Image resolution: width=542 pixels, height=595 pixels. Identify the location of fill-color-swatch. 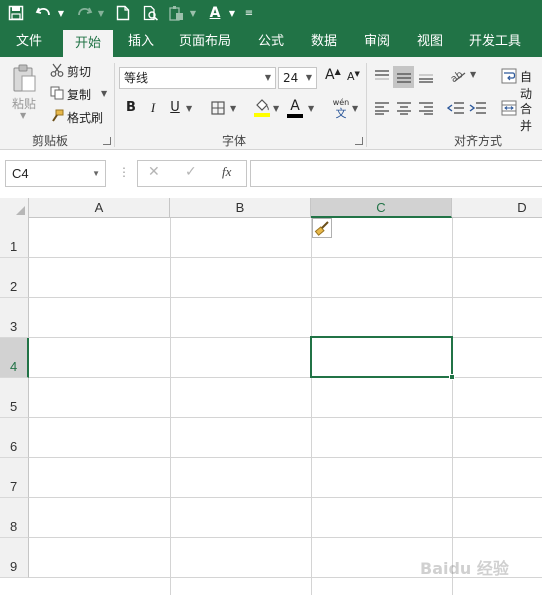
(262, 115).